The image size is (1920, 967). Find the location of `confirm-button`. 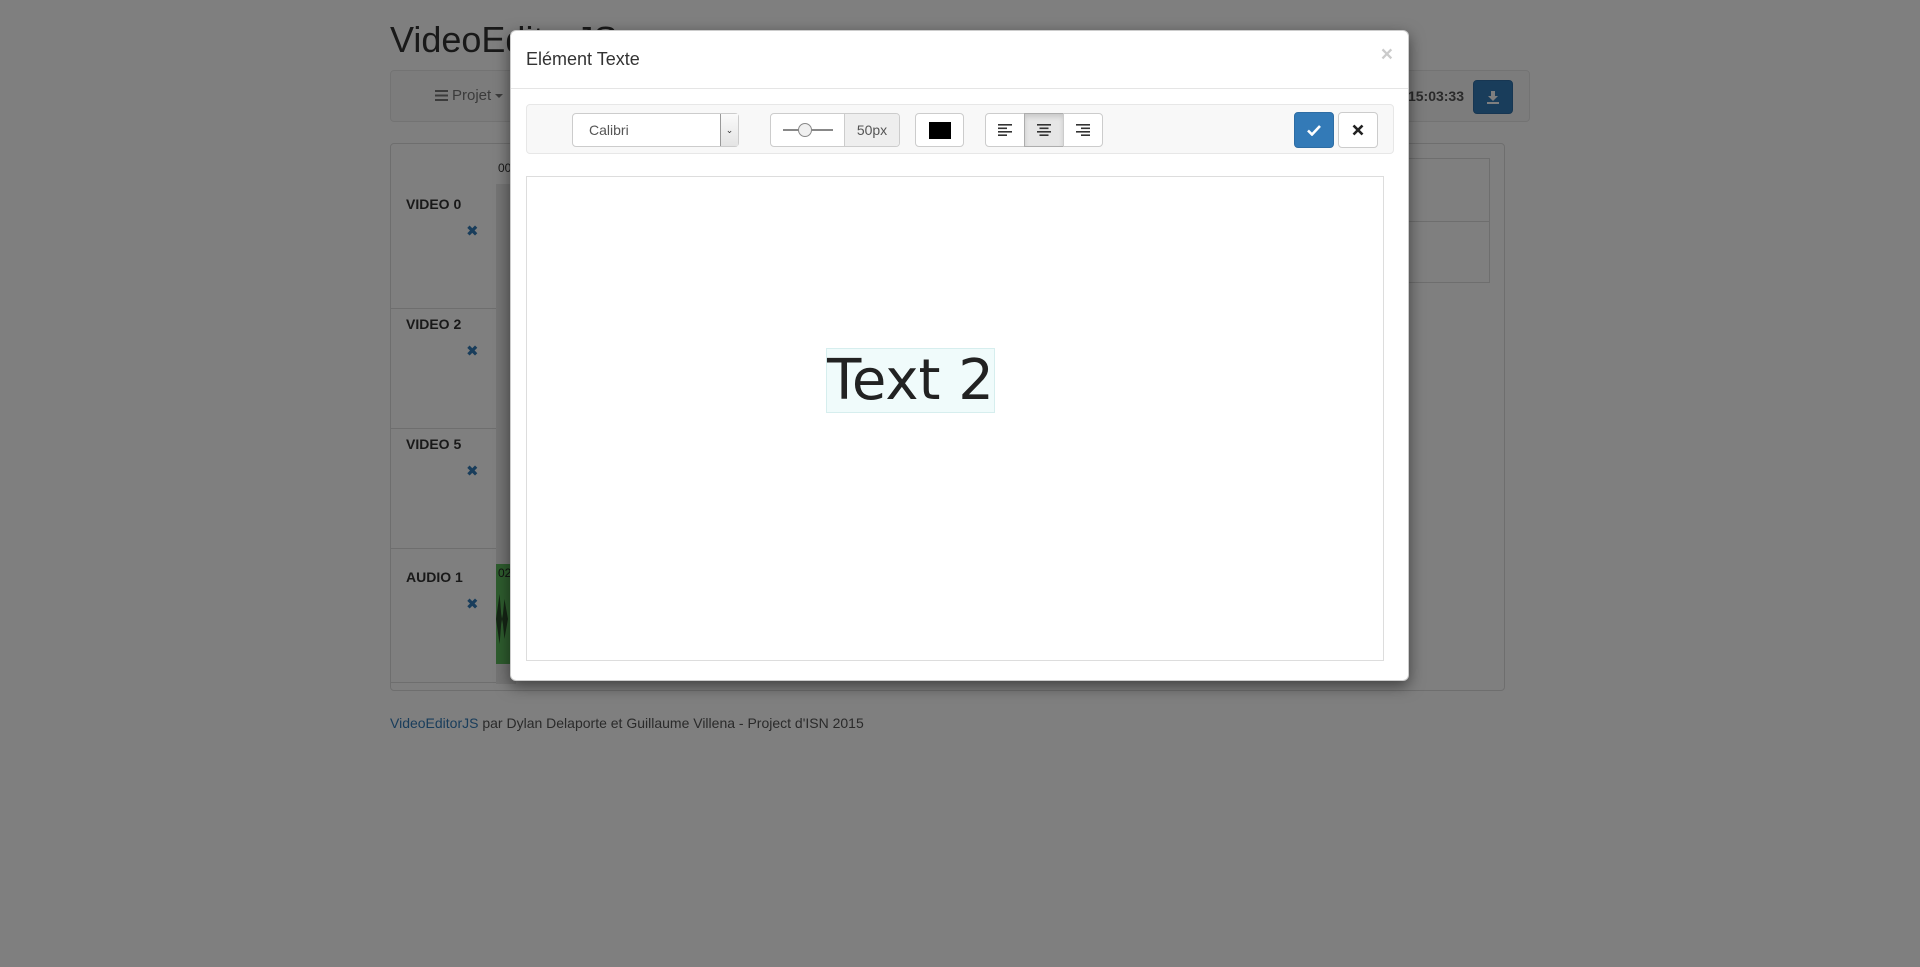

confirm-button is located at coordinates (1314, 130).